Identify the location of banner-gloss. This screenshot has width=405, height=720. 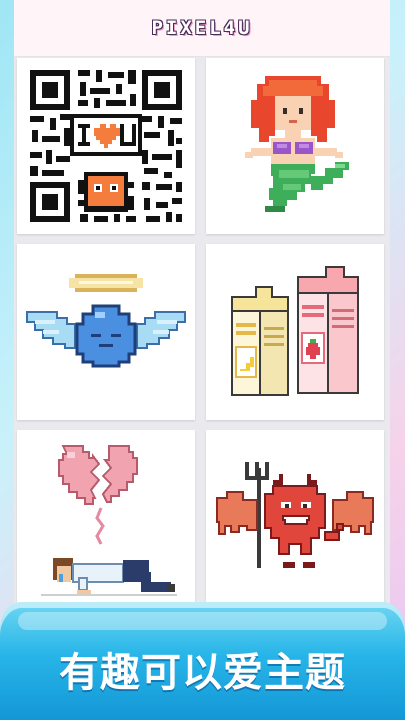
(202, 621).